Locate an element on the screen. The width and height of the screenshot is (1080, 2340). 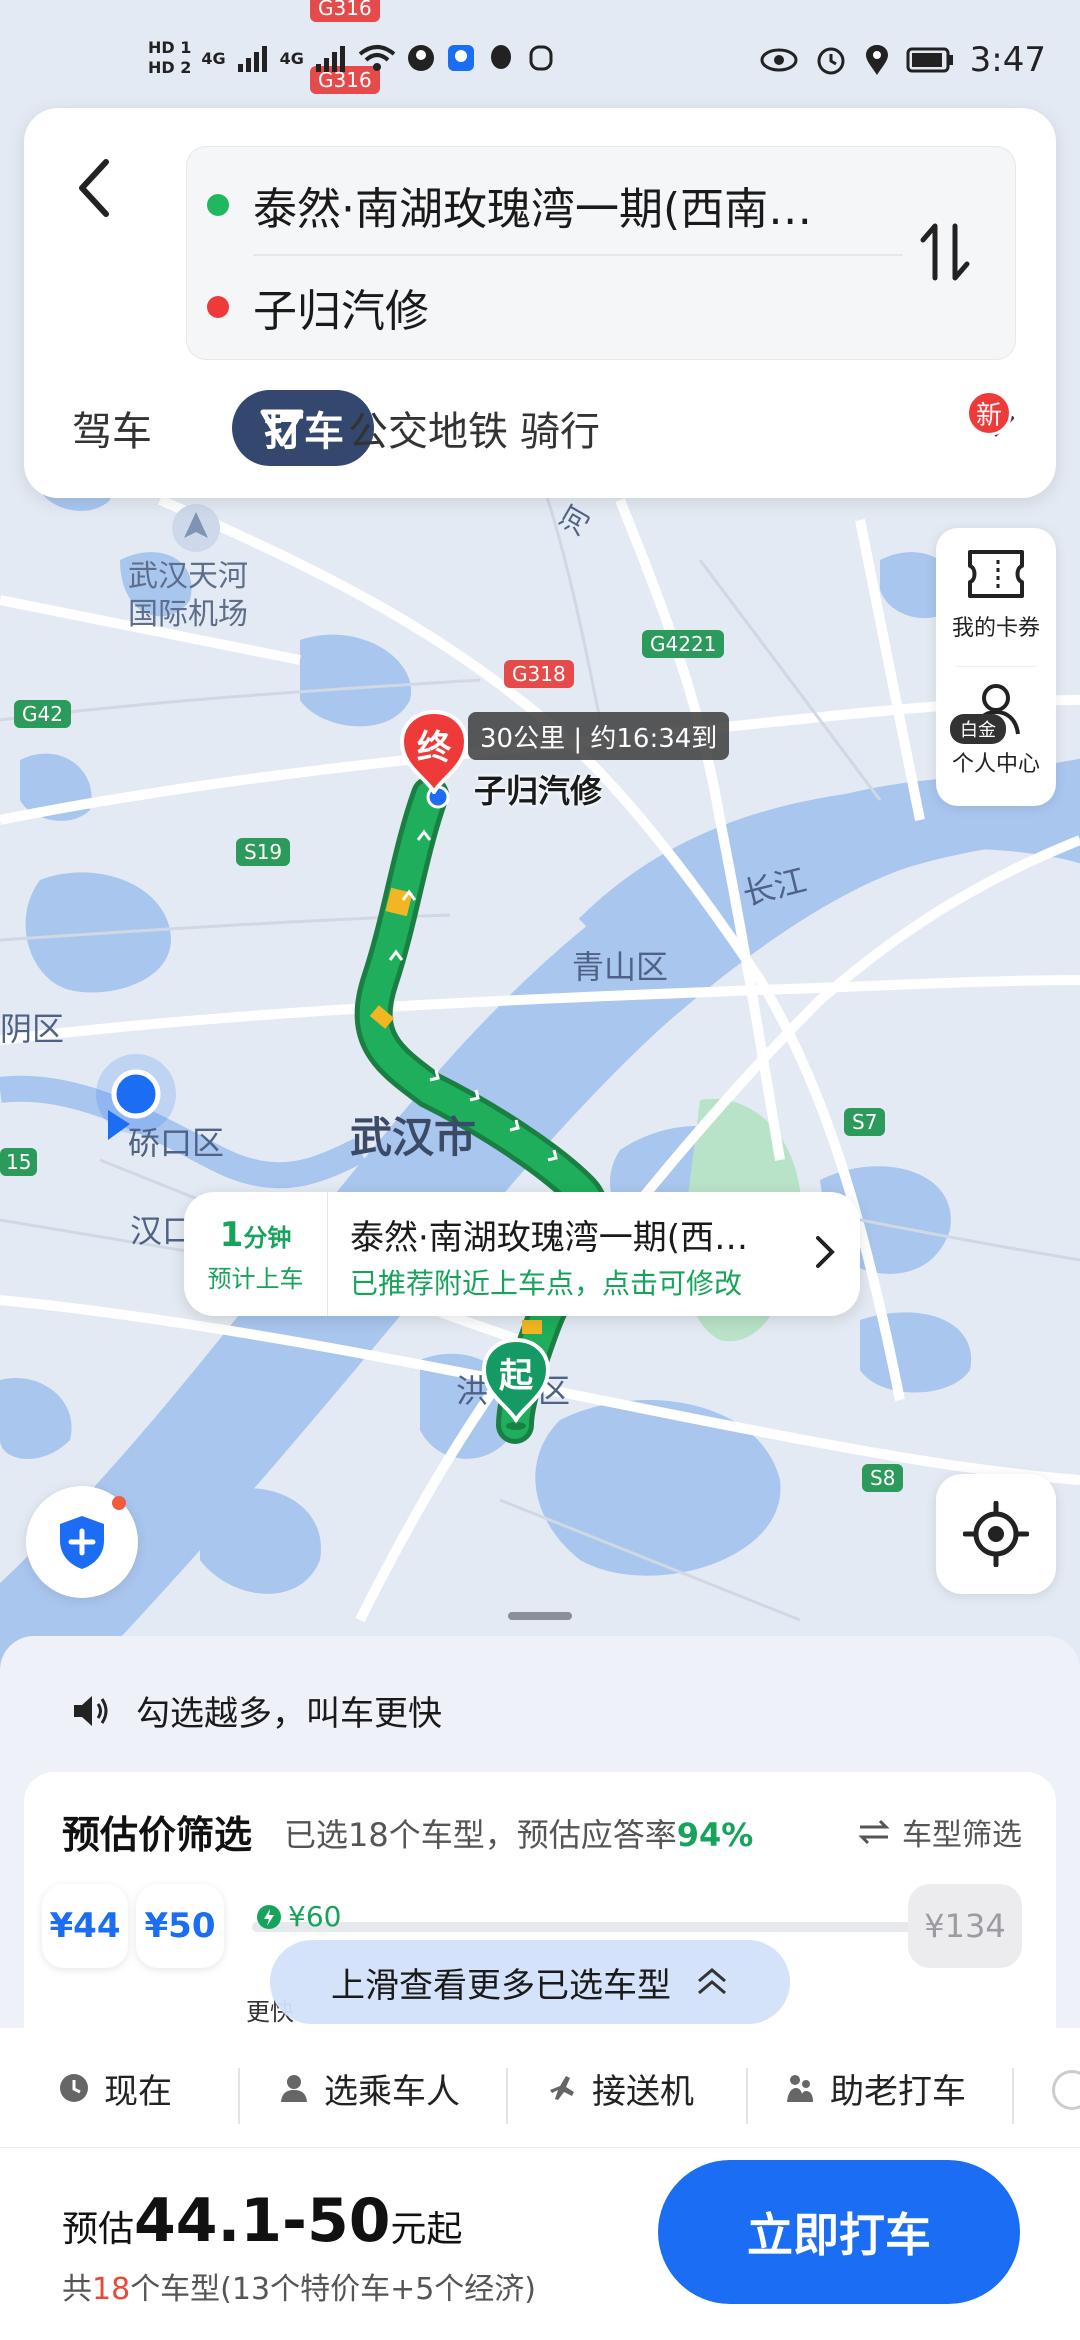
tip-text: 勾选越多，叫车更快 is located at coordinates (289, 1714).